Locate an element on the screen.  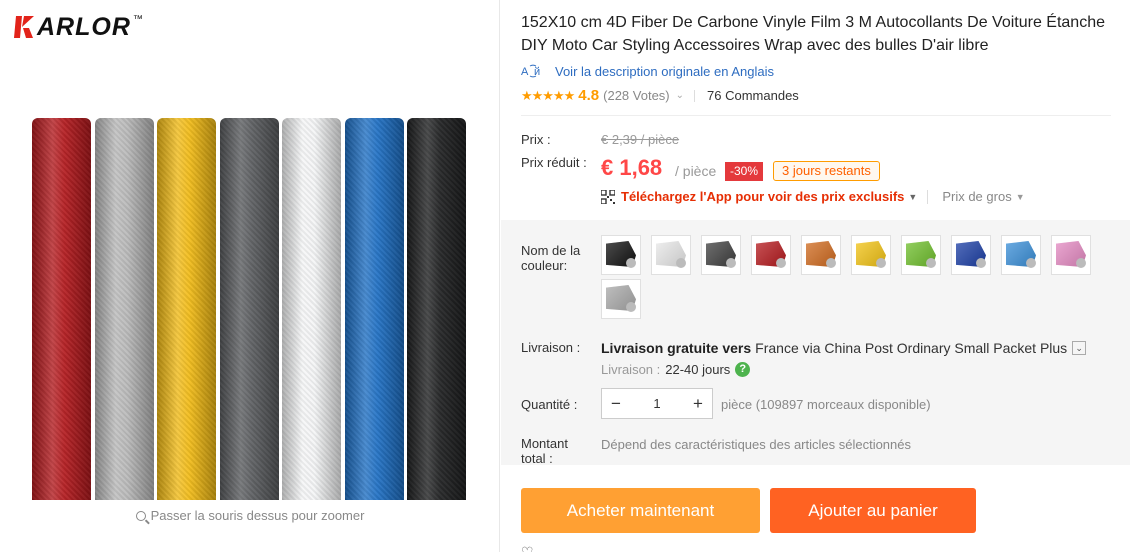
quantity-input: 1 is located at coordinates (657, 403).